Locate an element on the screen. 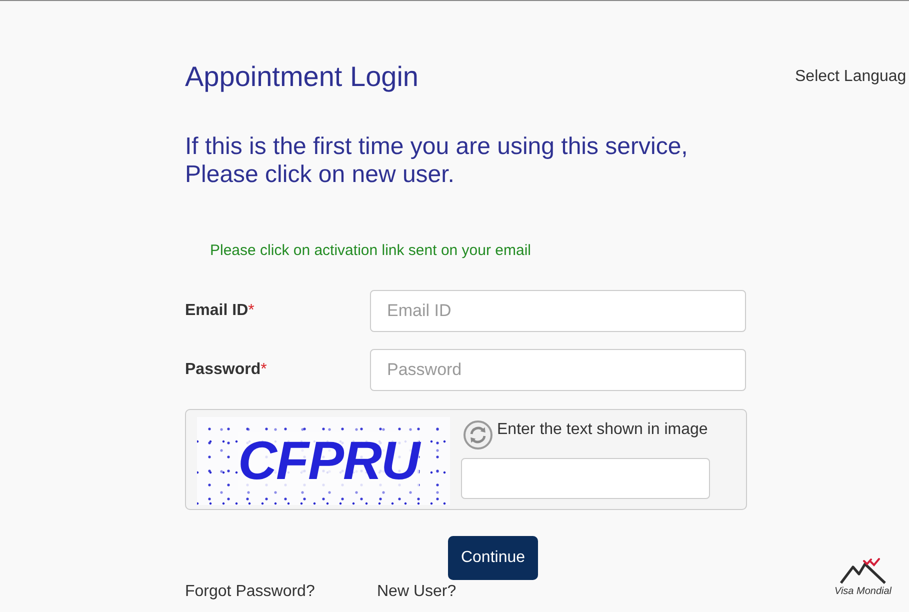  input-field: Password is located at coordinates (558, 370).